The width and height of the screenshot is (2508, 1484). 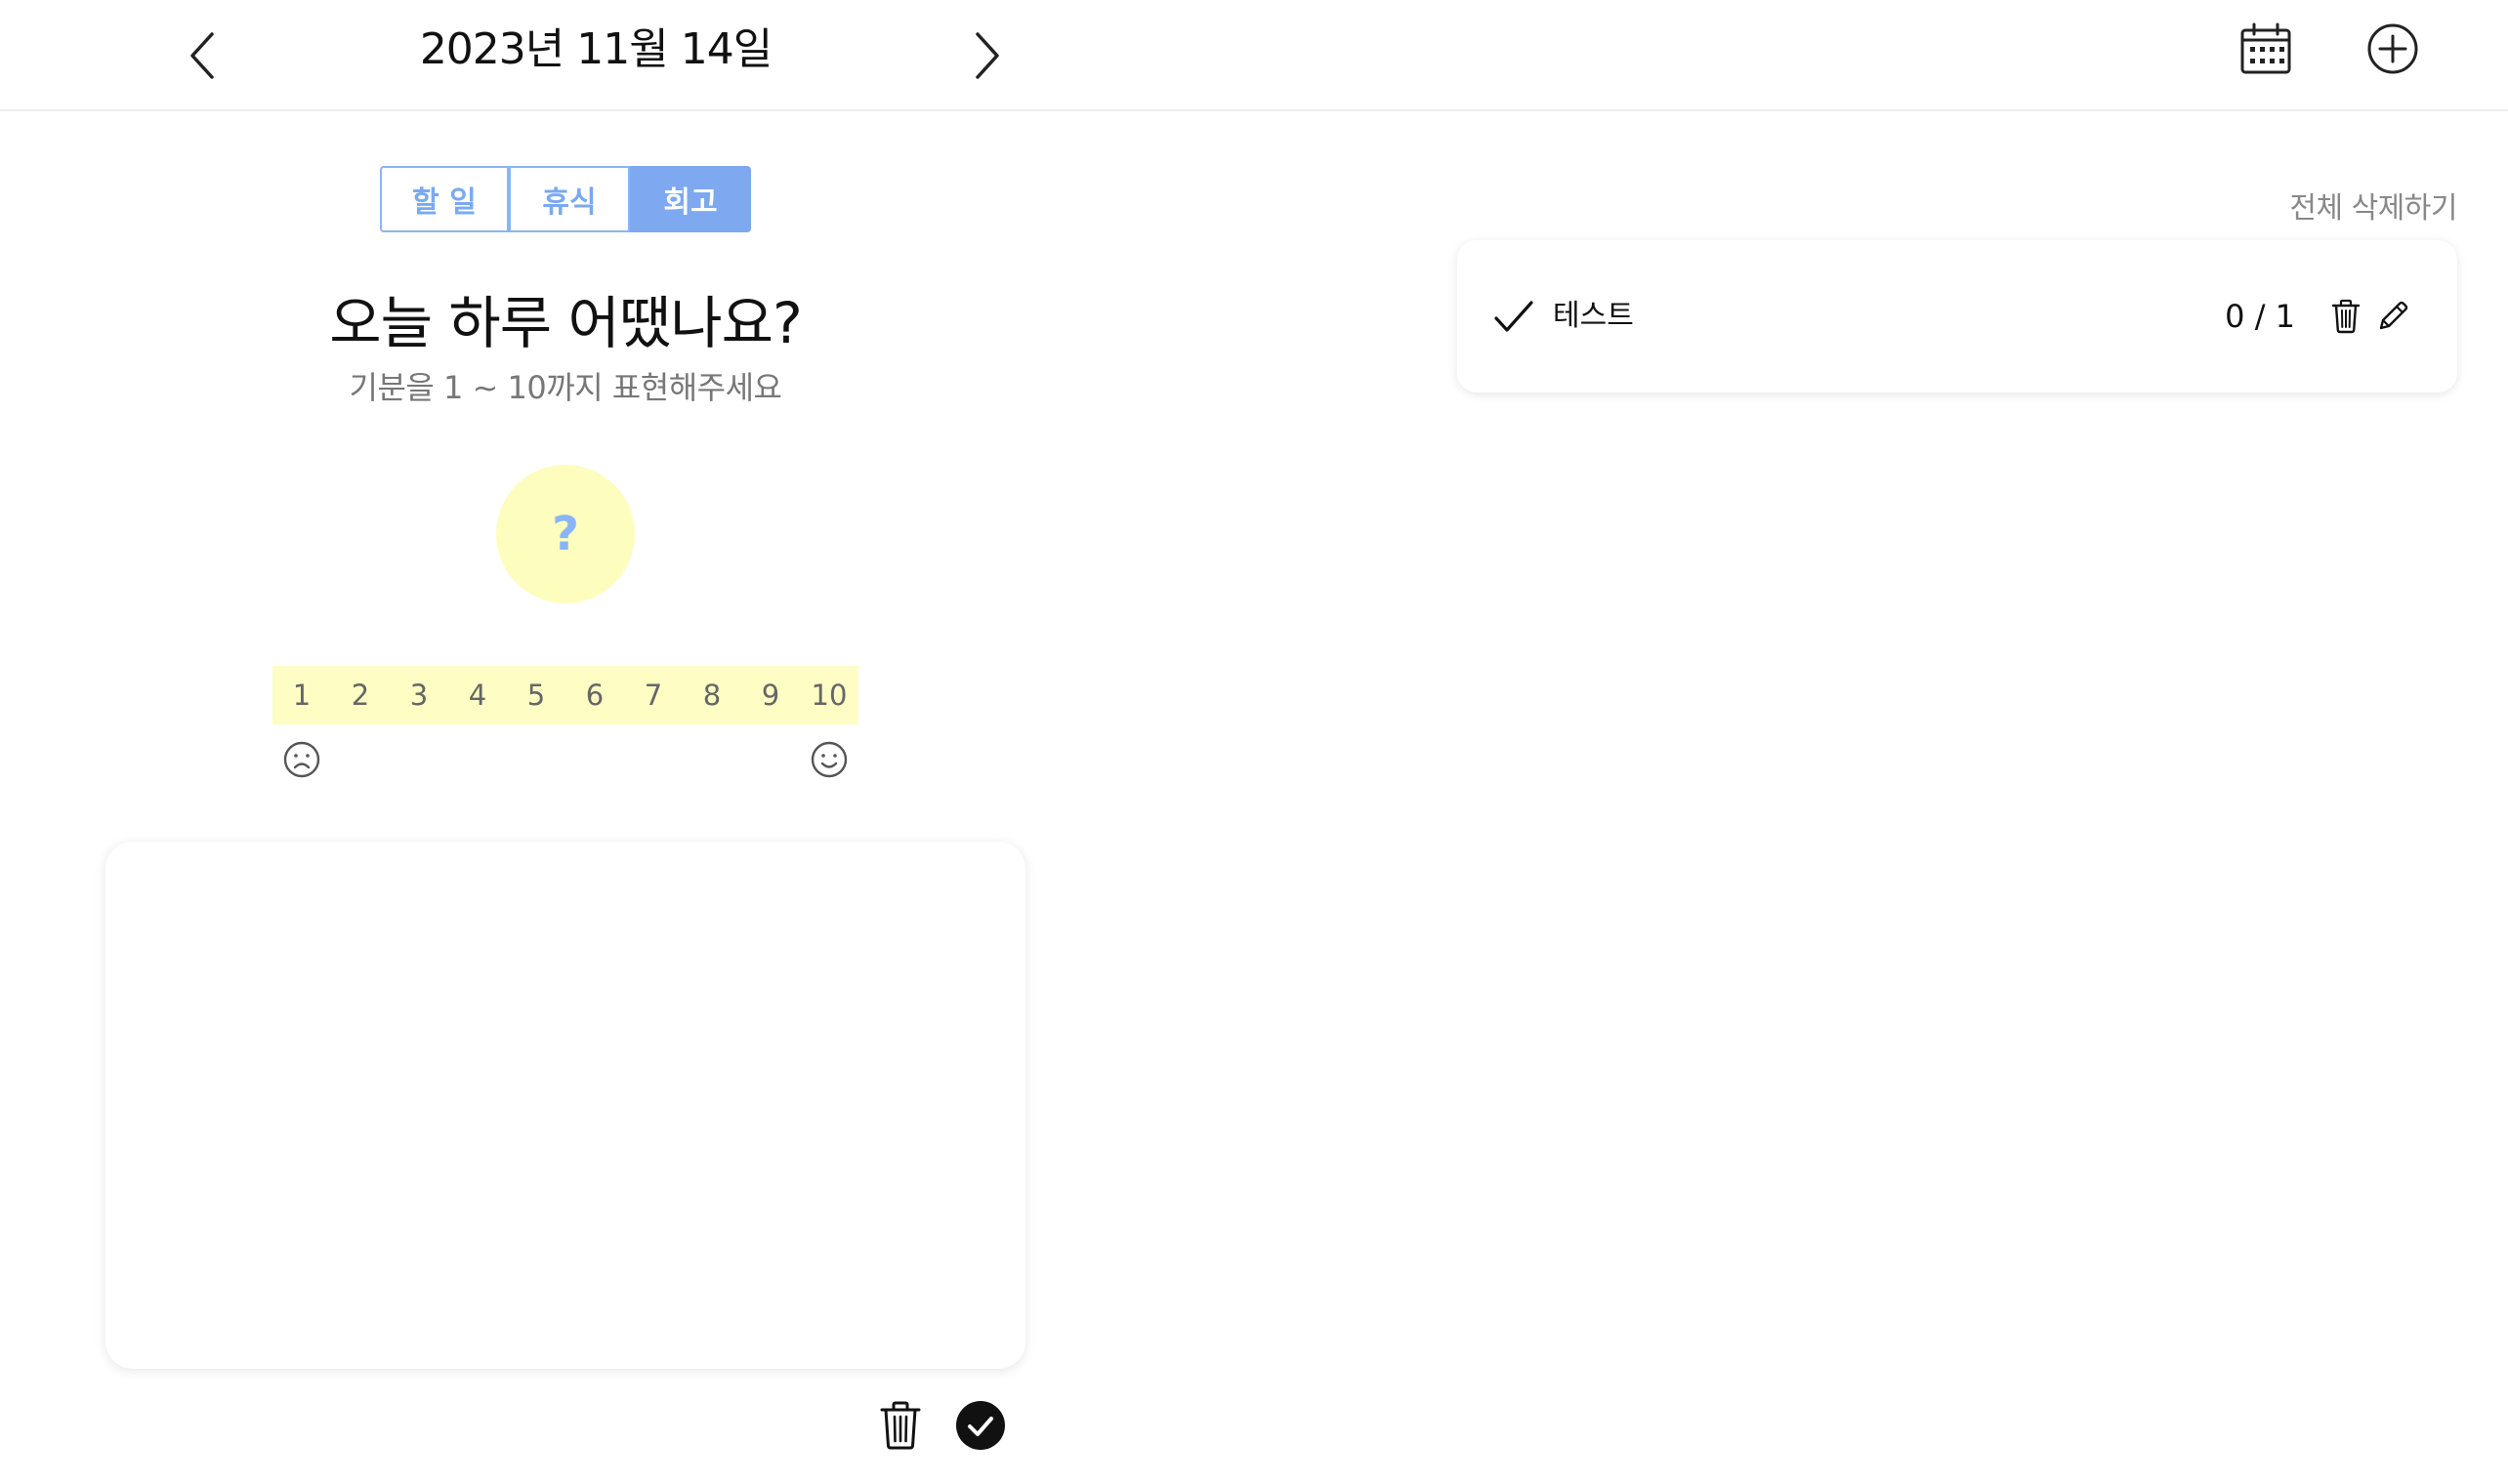 I want to click on list-item-count: 0 / 1, so click(x=2260, y=317).